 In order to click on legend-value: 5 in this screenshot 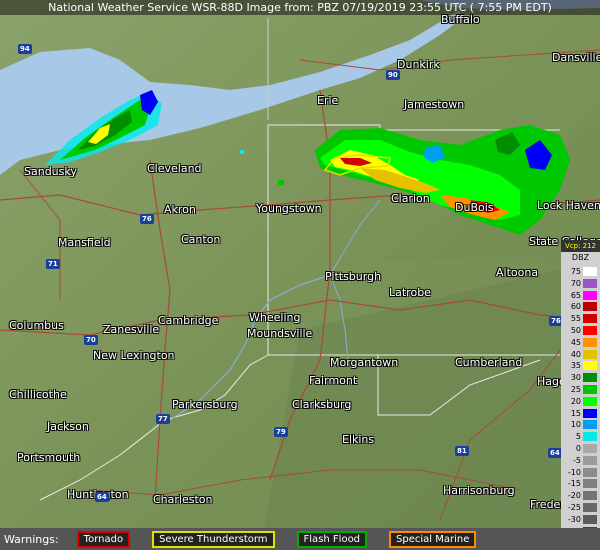, I will do `click(578, 437)`.